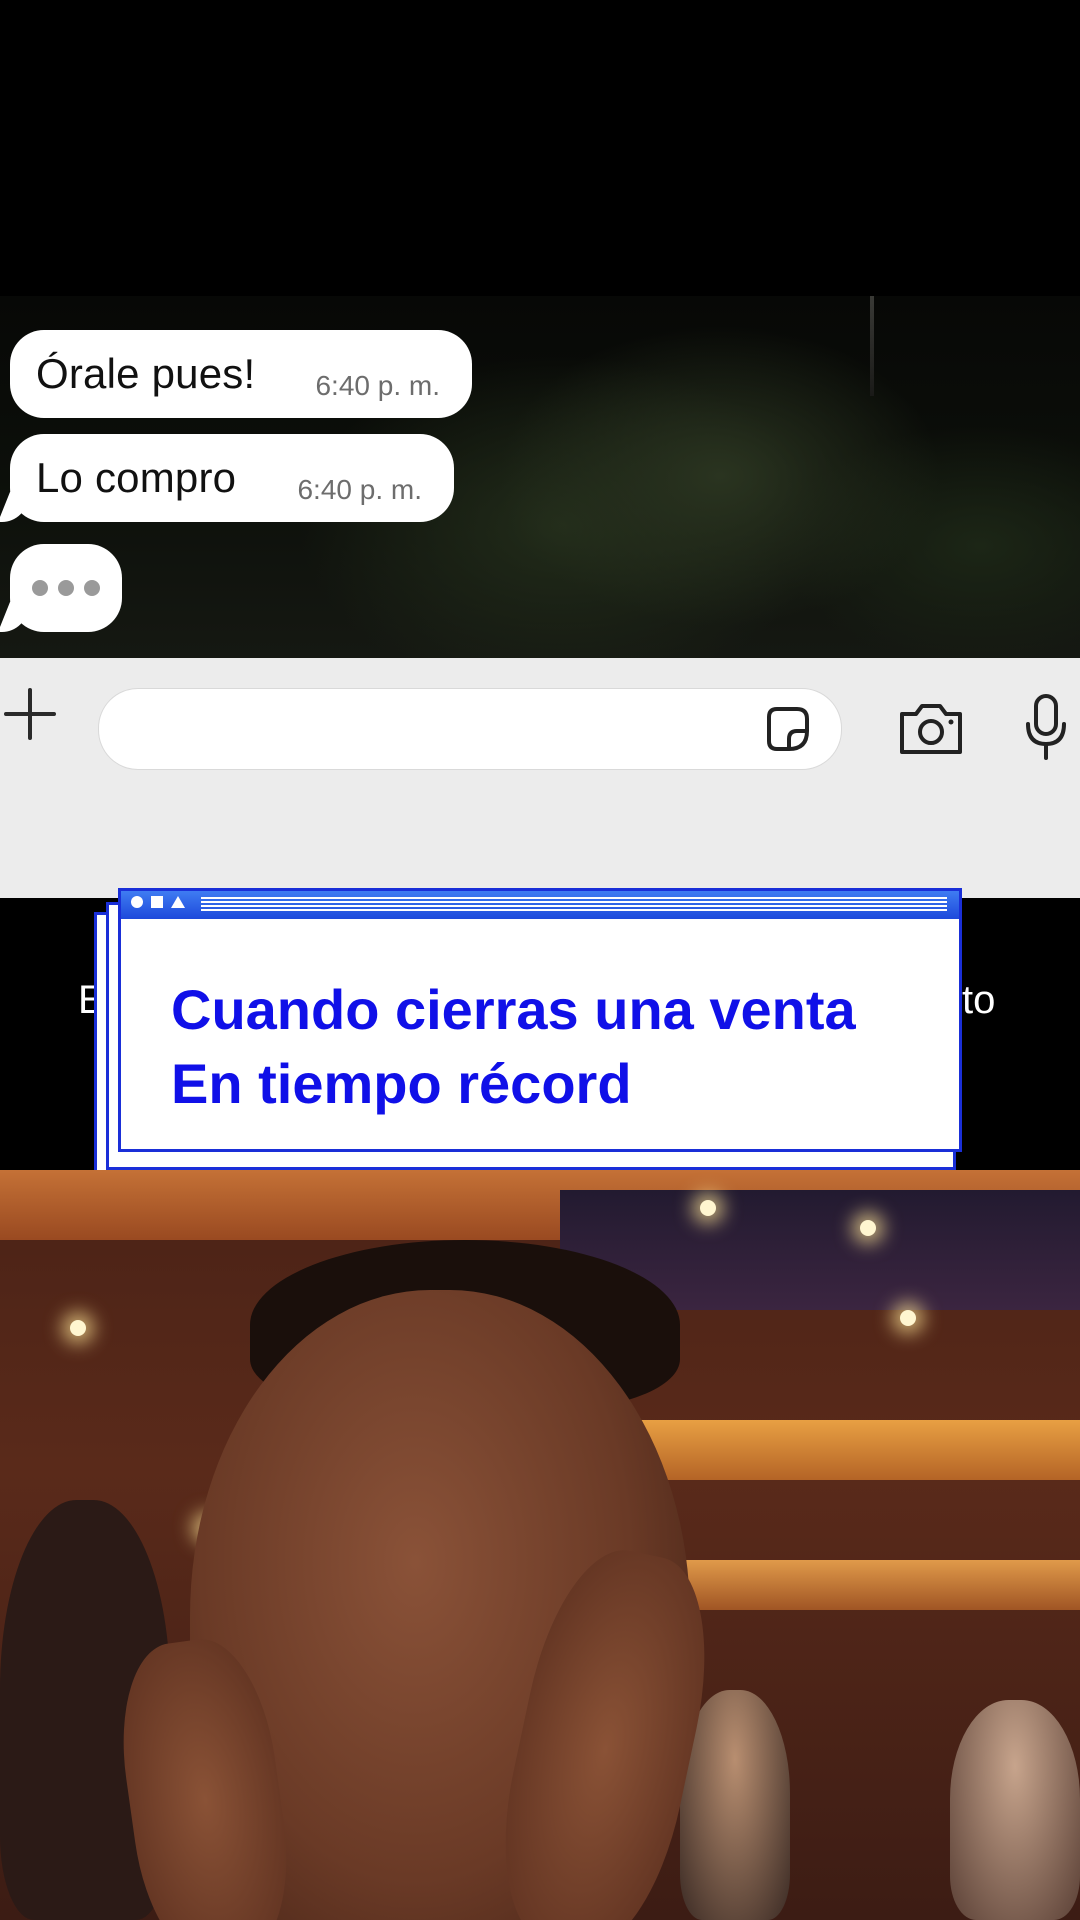 The width and height of the screenshot is (1080, 1920). Describe the element at coordinates (470, 729) in the screenshot. I see `message-input` at that location.